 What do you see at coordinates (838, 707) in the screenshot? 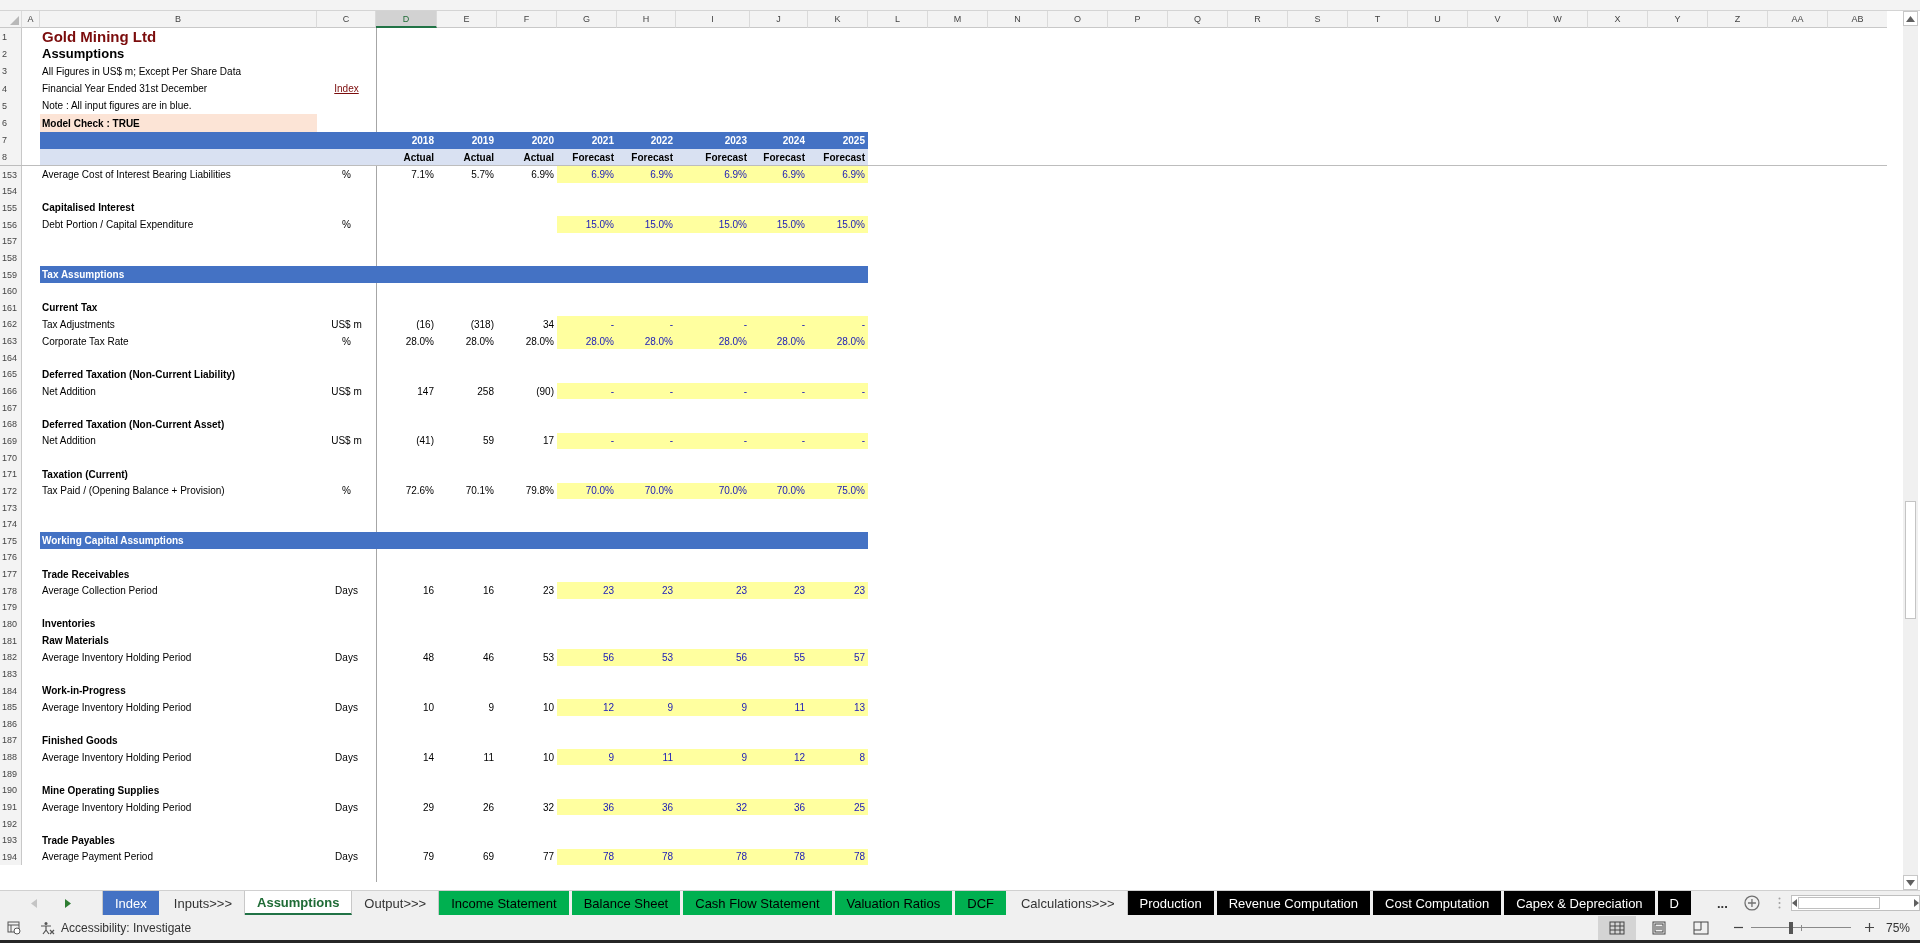
I see `input-cell: 13` at bounding box center [838, 707].